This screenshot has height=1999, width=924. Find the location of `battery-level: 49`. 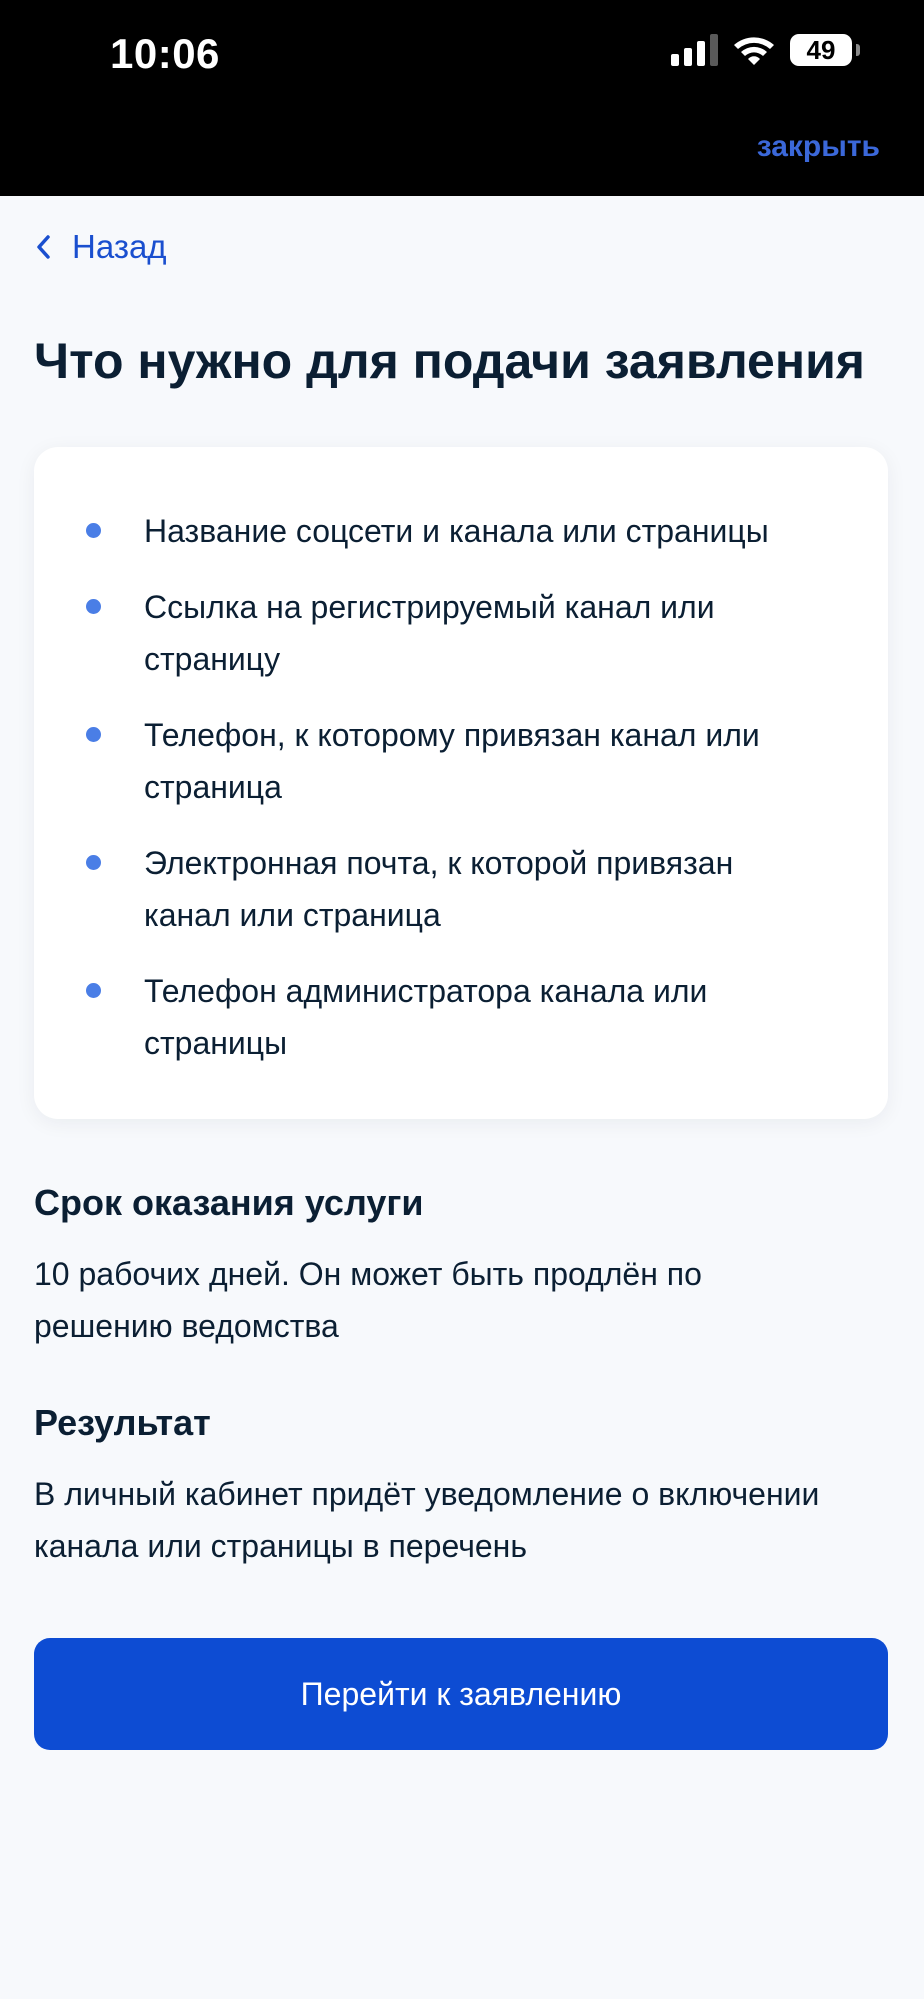

battery-level: 49 is located at coordinates (821, 50).